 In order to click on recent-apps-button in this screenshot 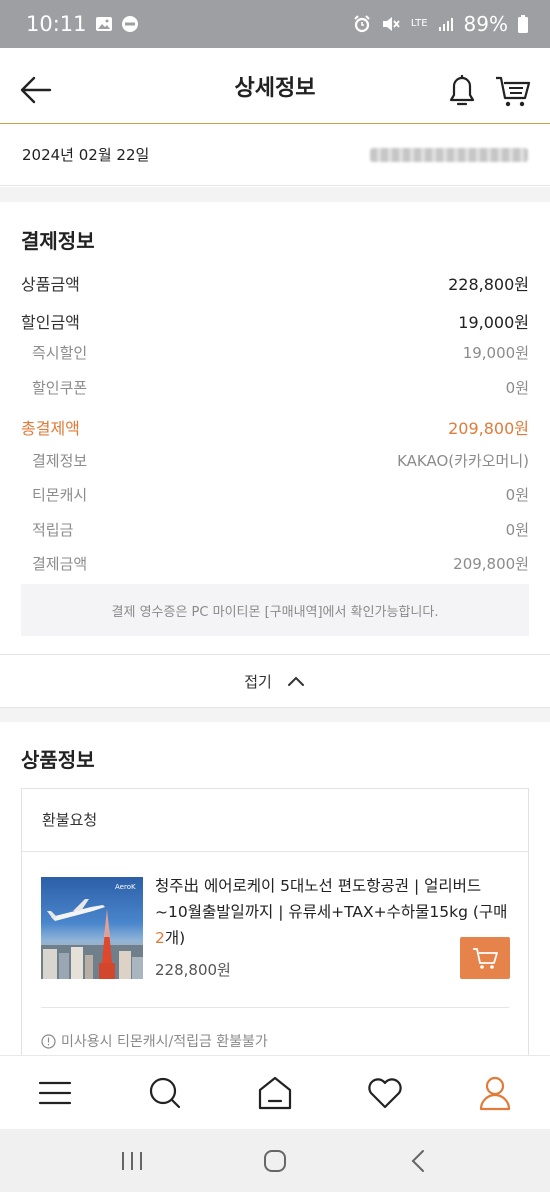, I will do `click(132, 1161)`.